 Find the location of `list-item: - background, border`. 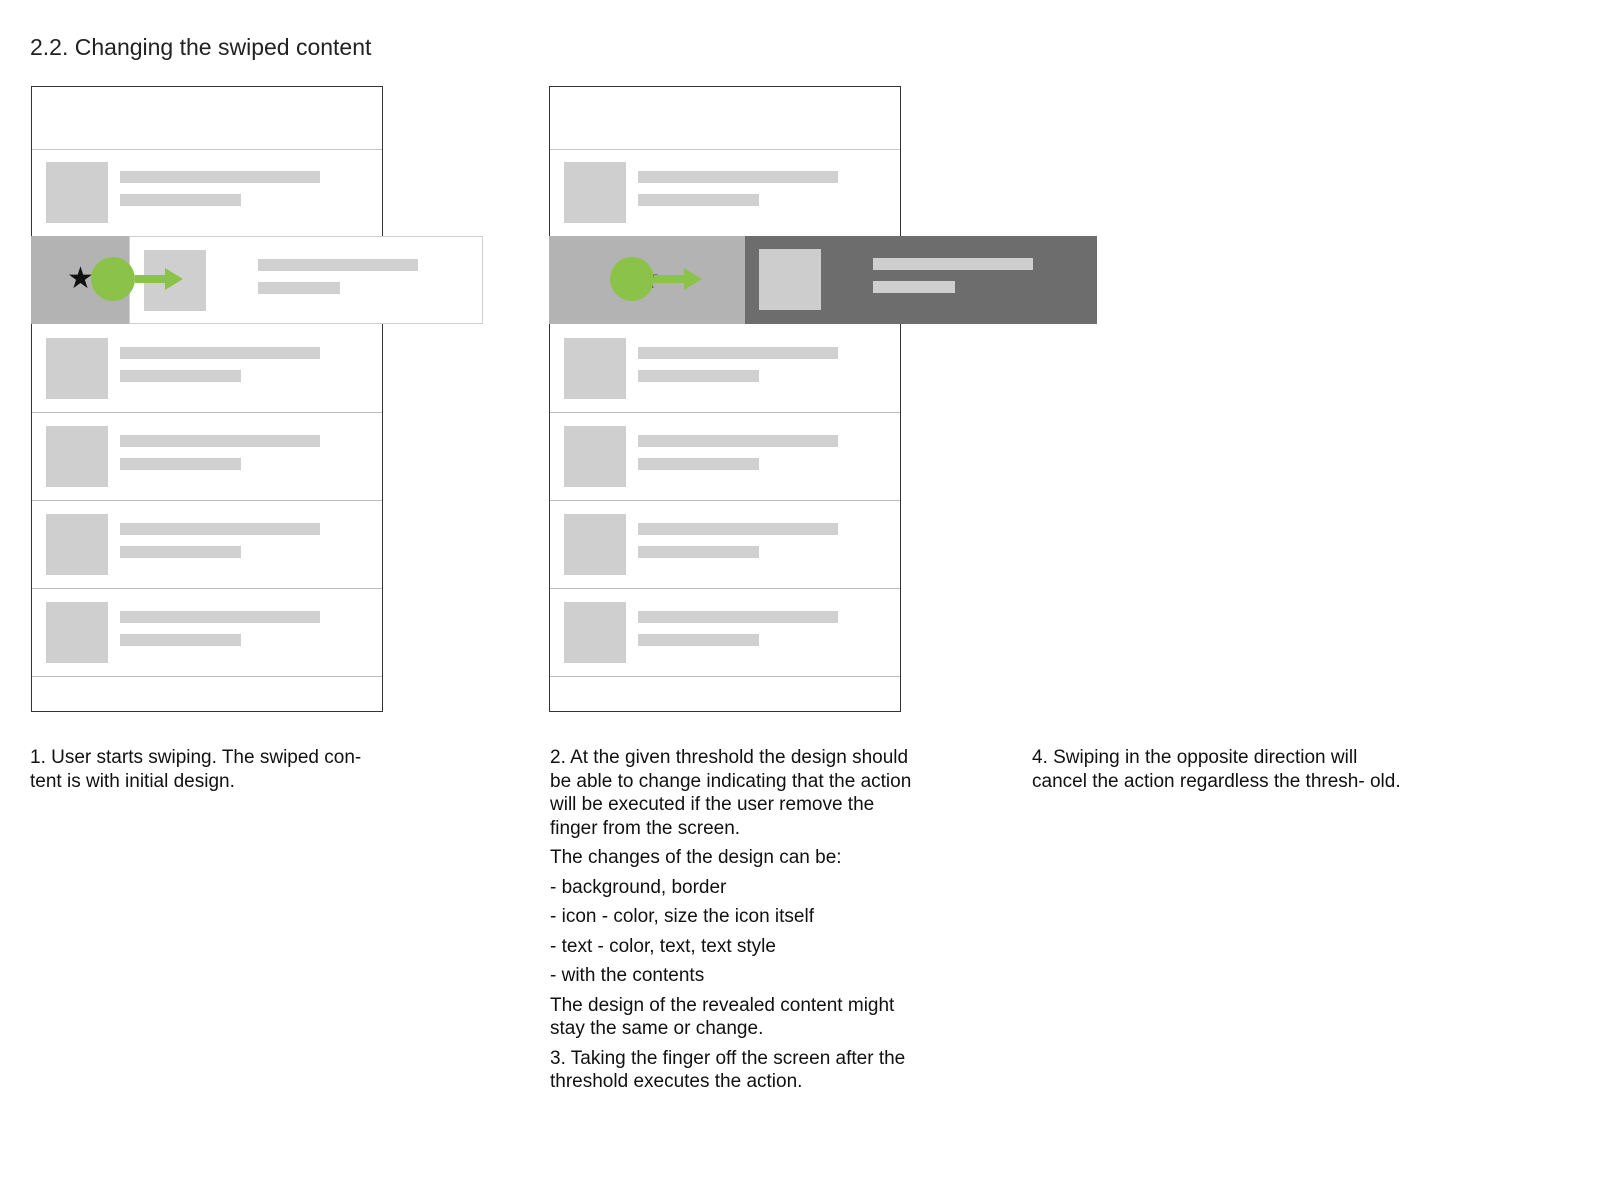

list-item: - background, border is located at coordinates (638, 887).